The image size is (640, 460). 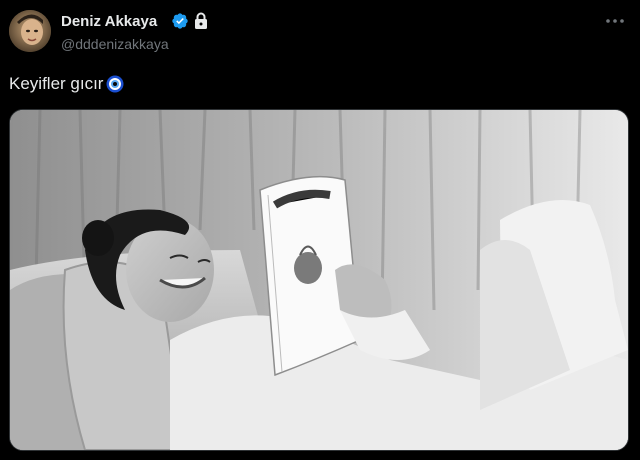 What do you see at coordinates (115, 84) in the screenshot?
I see `evil-eye-emoji-icon` at bounding box center [115, 84].